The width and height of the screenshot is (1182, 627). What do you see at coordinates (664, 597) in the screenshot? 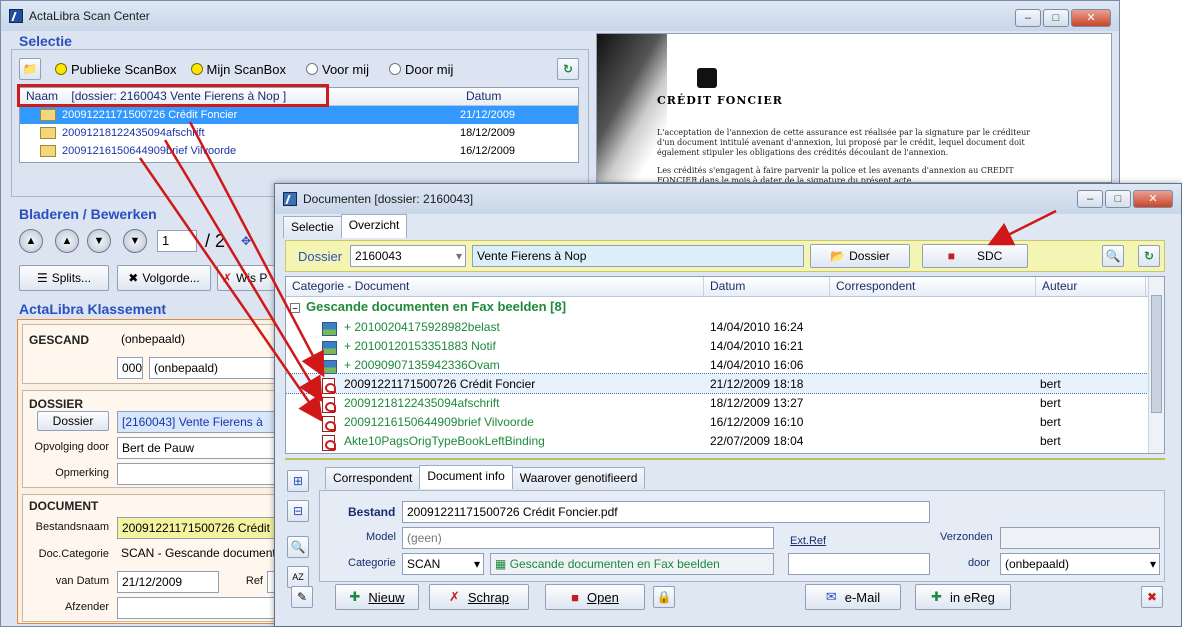
I see `lock-icon: 🔒` at bounding box center [664, 597].